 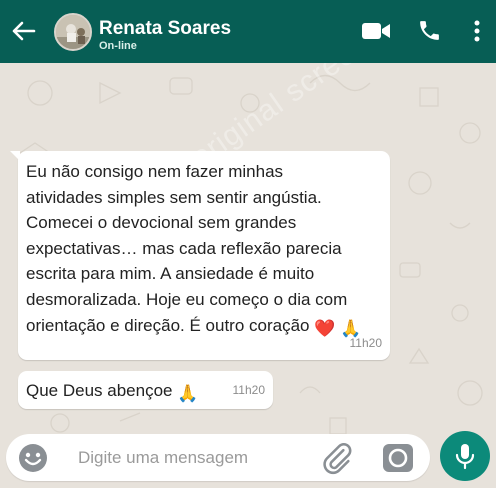 What do you see at coordinates (398, 458) in the screenshot?
I see `camera-icon` at bounding box center [398, 458].